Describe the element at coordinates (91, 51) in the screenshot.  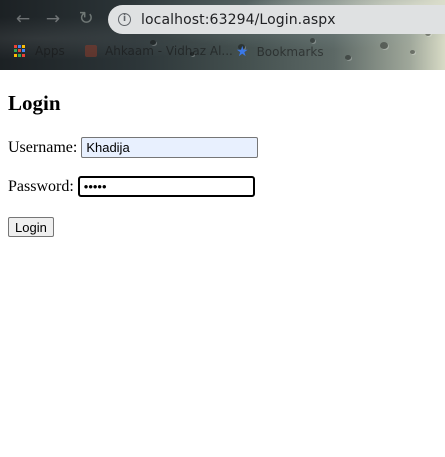
I see `favicon-icon` at that location.